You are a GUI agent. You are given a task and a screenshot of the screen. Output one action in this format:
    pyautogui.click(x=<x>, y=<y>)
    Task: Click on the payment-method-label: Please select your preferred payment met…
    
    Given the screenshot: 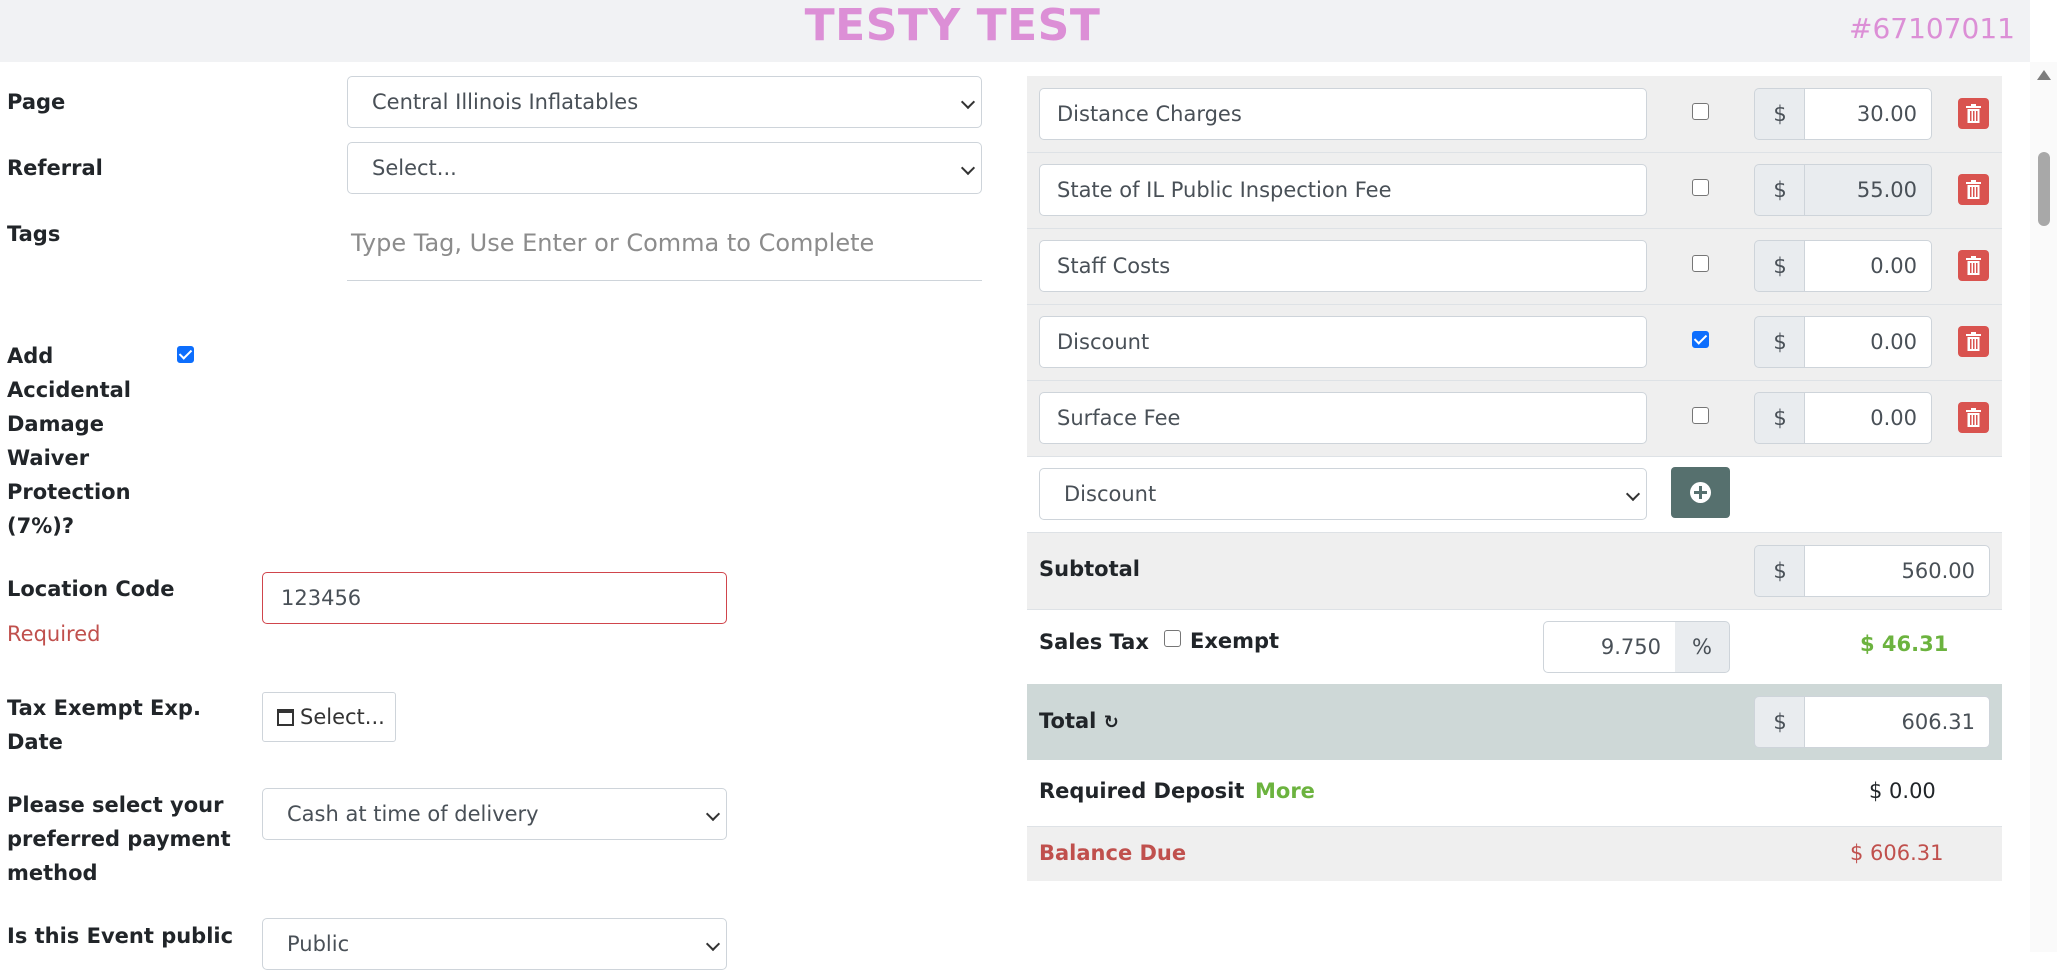 What is the action you would take?
    pyautogui.click(x=119, y=839)
    